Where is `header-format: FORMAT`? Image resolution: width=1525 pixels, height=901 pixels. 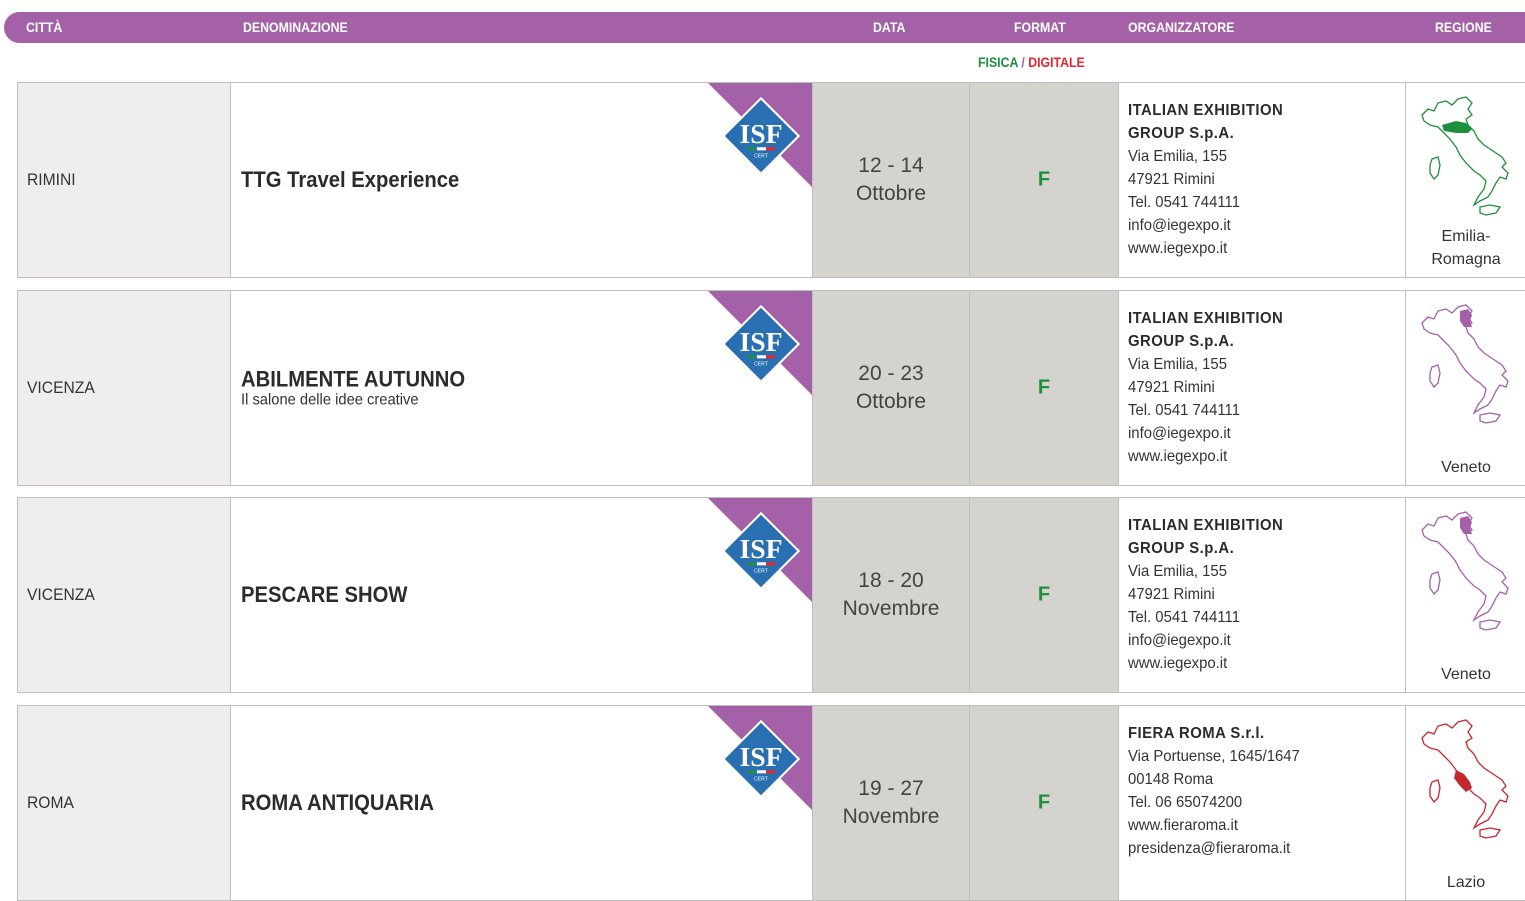
header-format: FORMAT is located at coordinates (1040, 27).